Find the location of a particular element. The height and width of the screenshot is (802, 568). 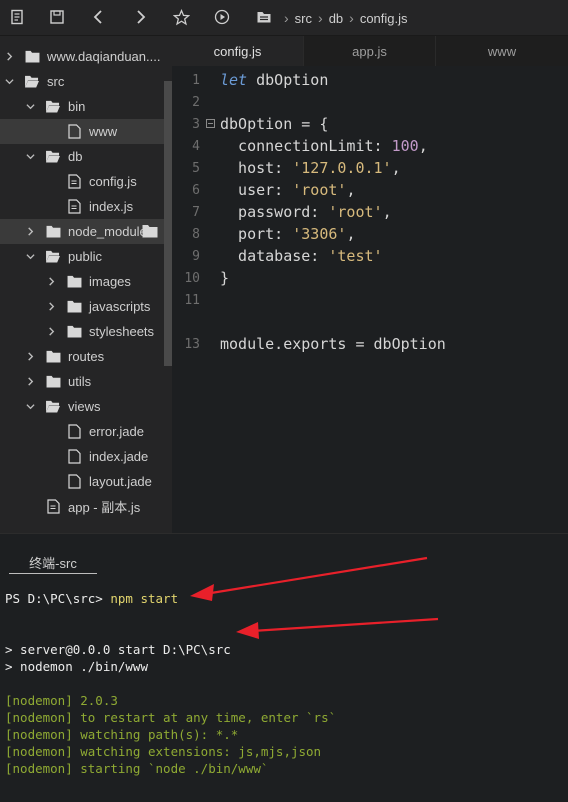

tab-label: config.js is located at coordinates (237, 51).